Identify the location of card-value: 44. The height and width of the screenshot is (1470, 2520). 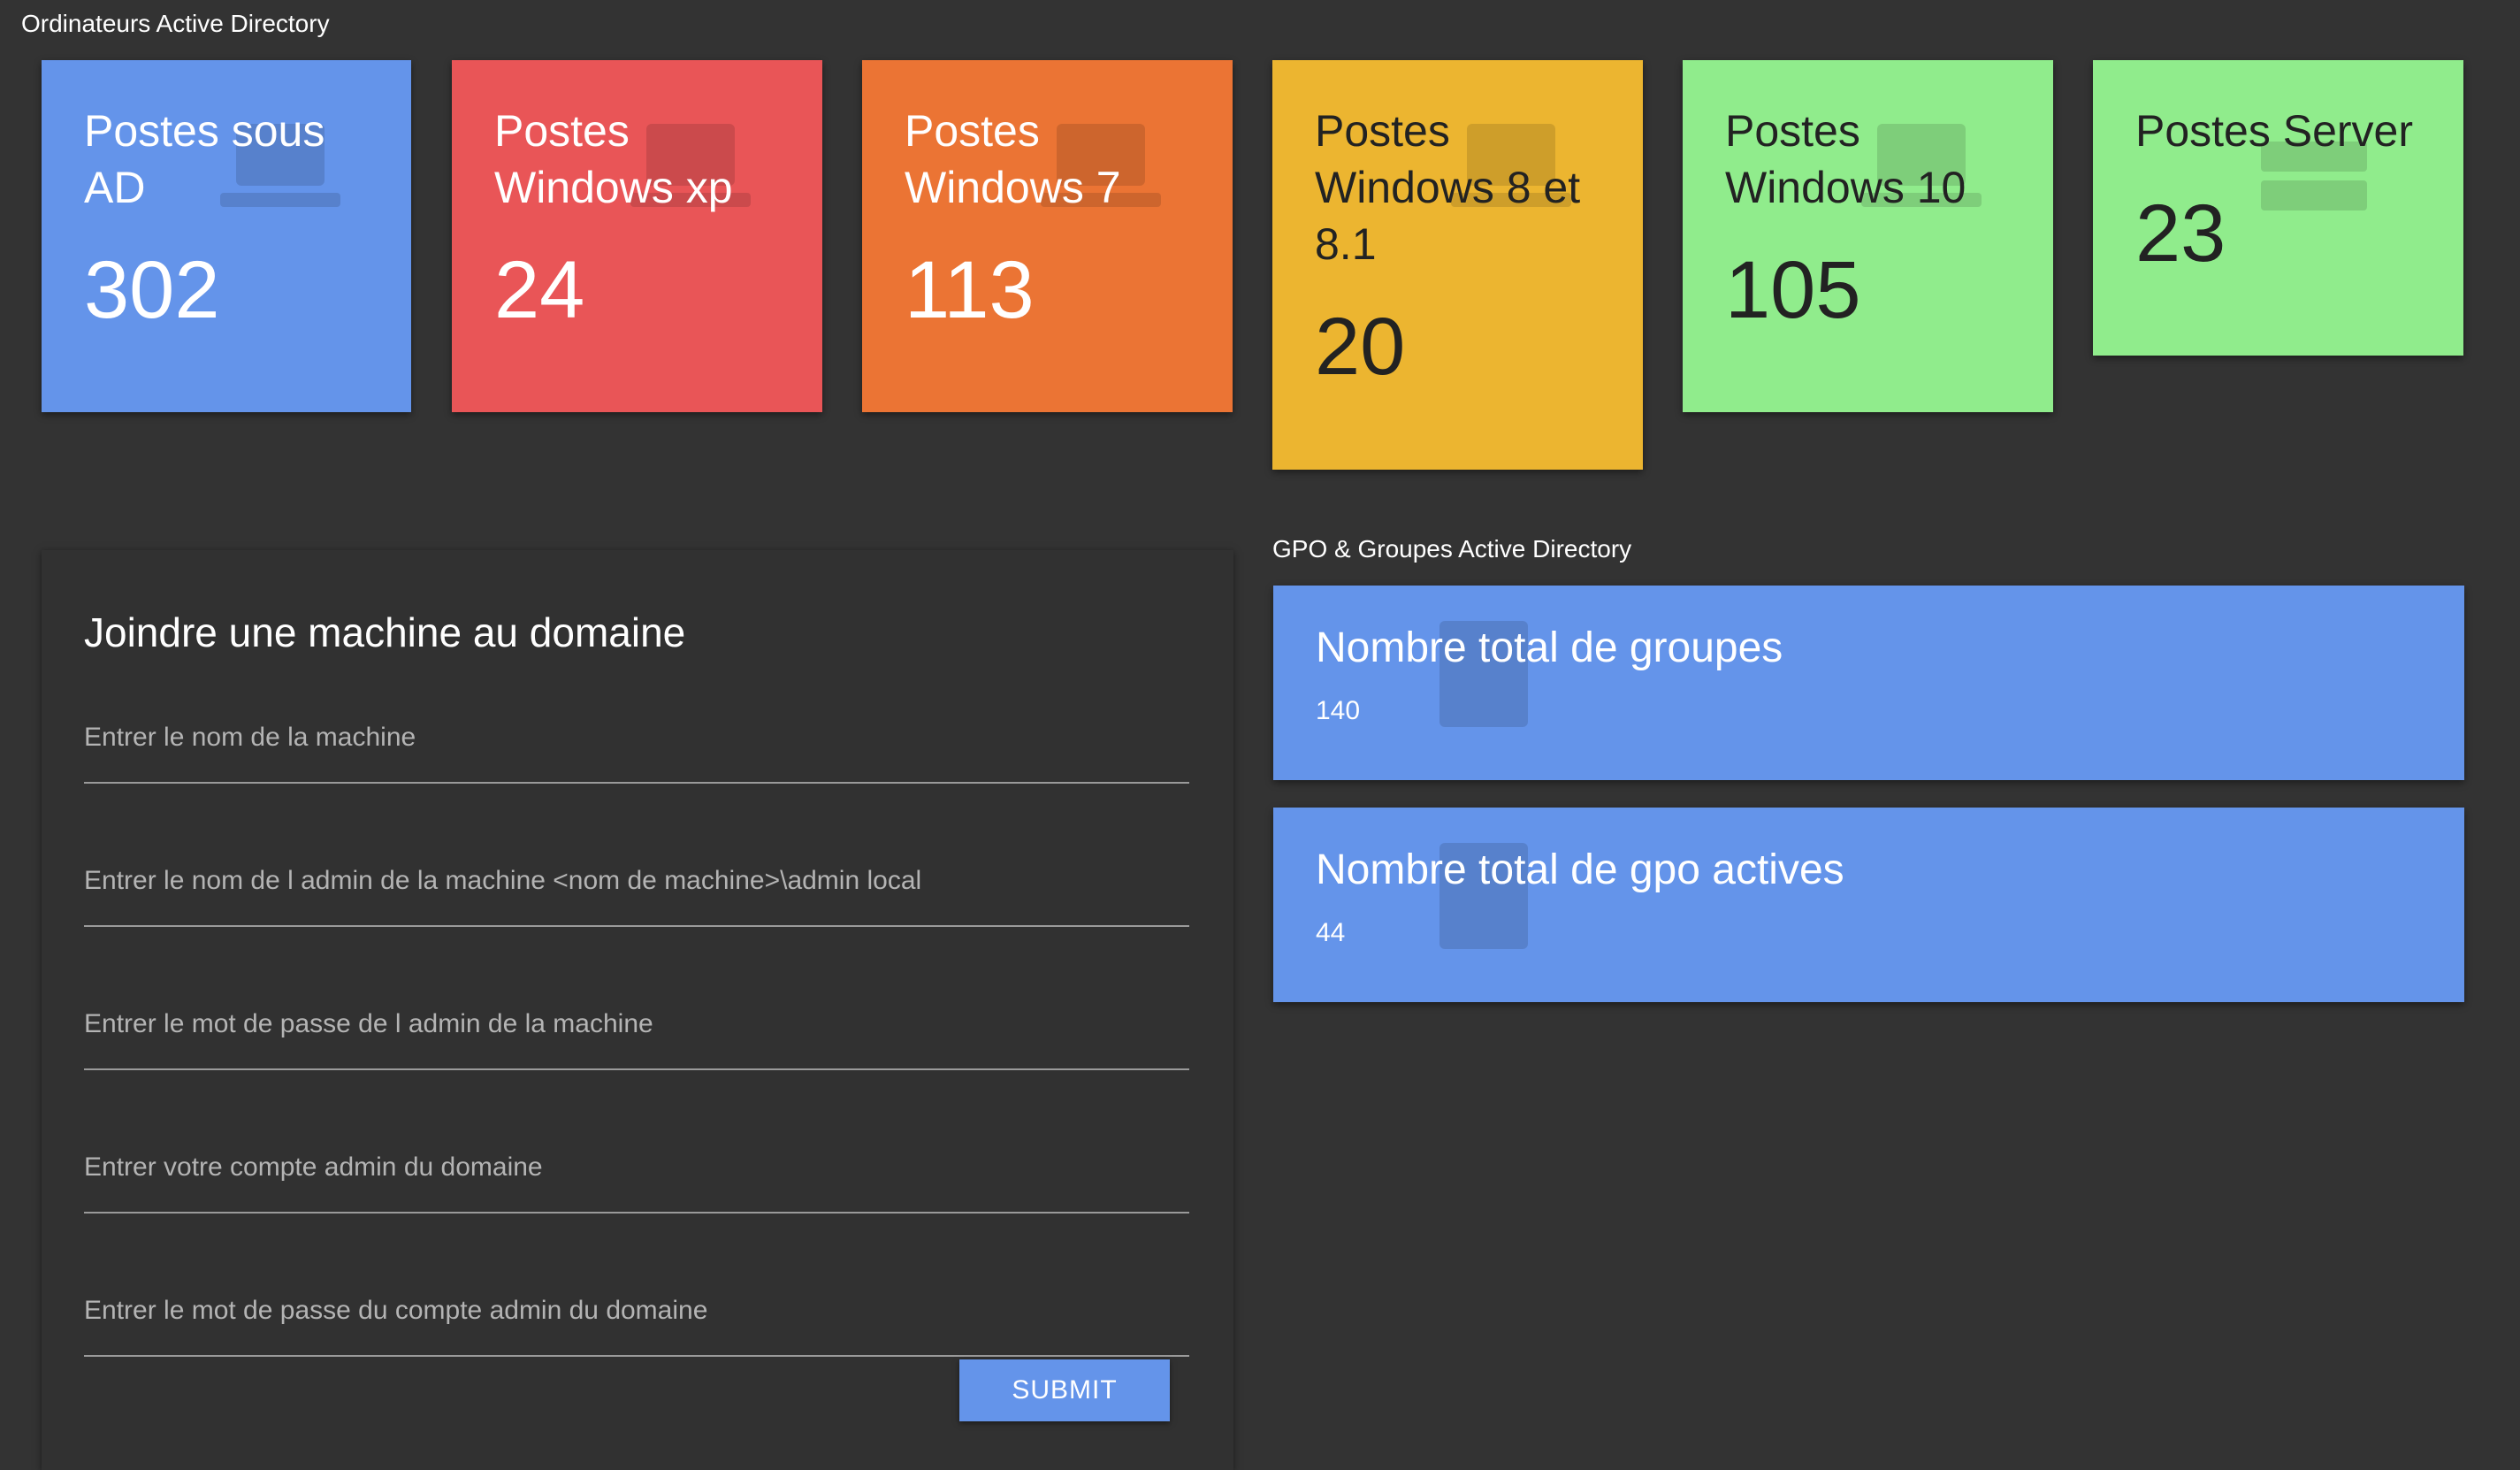
(1331, 933).